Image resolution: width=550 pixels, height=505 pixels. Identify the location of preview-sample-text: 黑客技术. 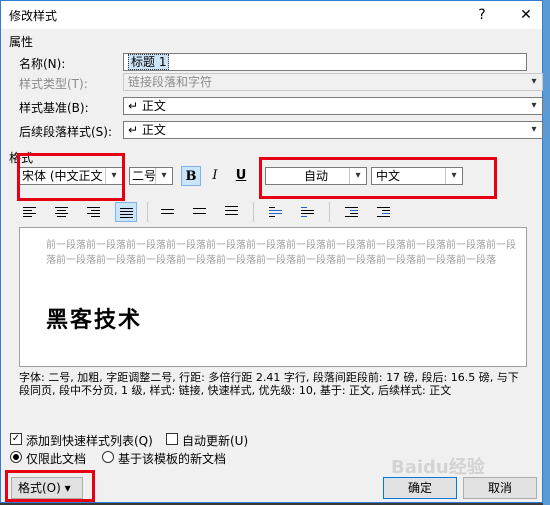
(94, 320).